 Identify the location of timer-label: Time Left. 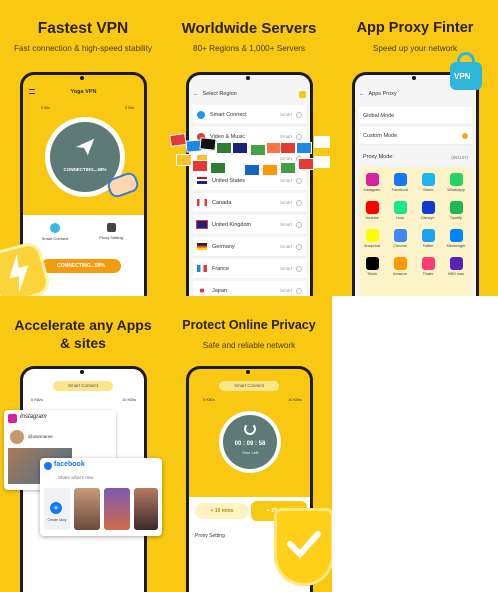
(250, 452).